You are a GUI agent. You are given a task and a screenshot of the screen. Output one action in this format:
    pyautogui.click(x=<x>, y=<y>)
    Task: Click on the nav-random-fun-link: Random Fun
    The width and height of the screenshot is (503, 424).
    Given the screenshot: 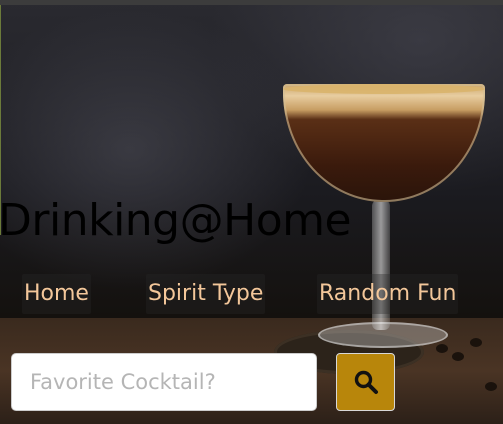 What is the action you would take?
    pyautogui.click(x=388, y=294)
    